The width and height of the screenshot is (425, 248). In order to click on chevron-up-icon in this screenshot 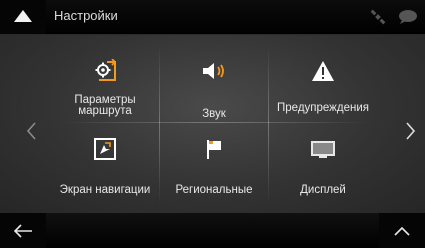, I will do `click(402, 231)`.